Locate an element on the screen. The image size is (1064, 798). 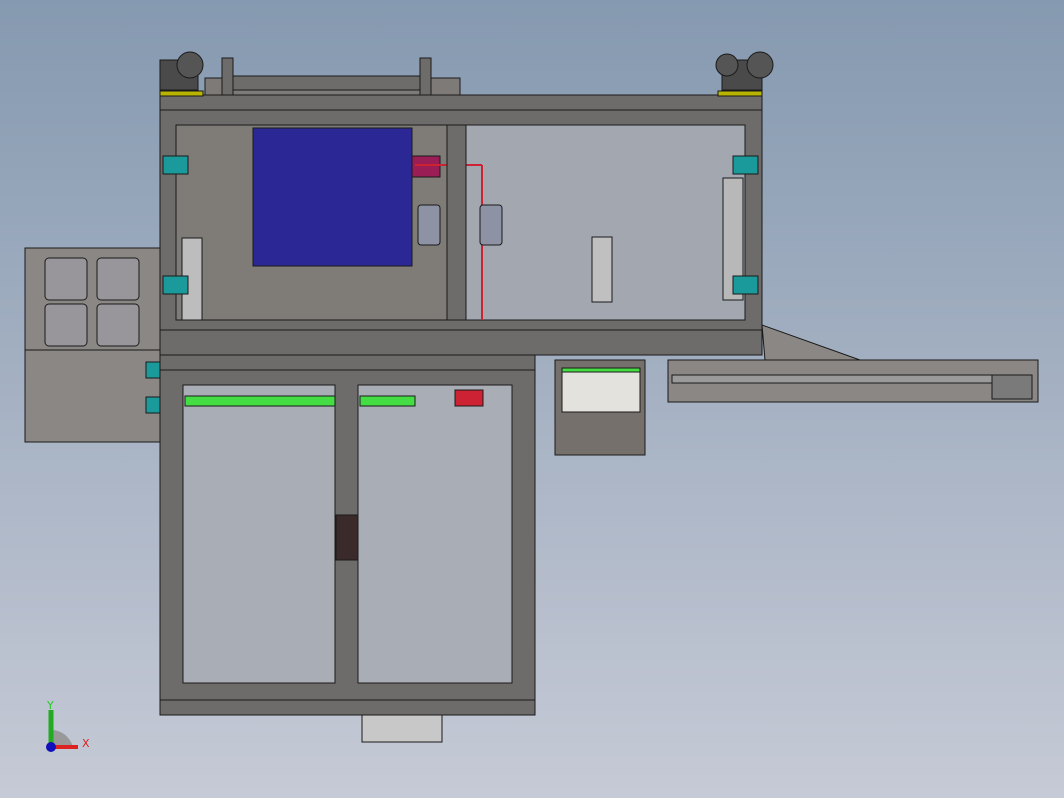
caster-right is located at coordinates (744, 74).